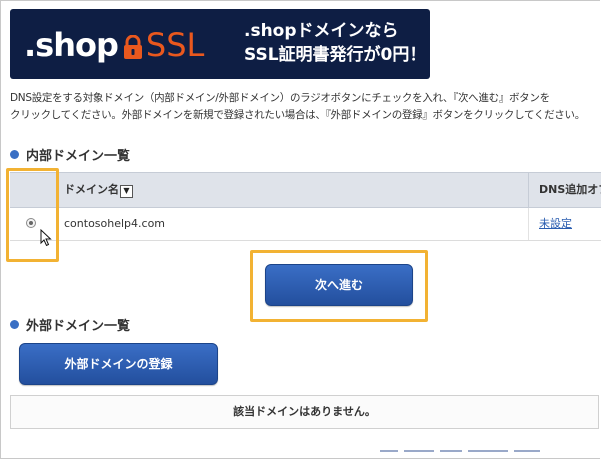  Describe the element at coordinates (335, 55) in the screenshot. I see `promo-line-2: SSL証明書発行が0円！` at that location.